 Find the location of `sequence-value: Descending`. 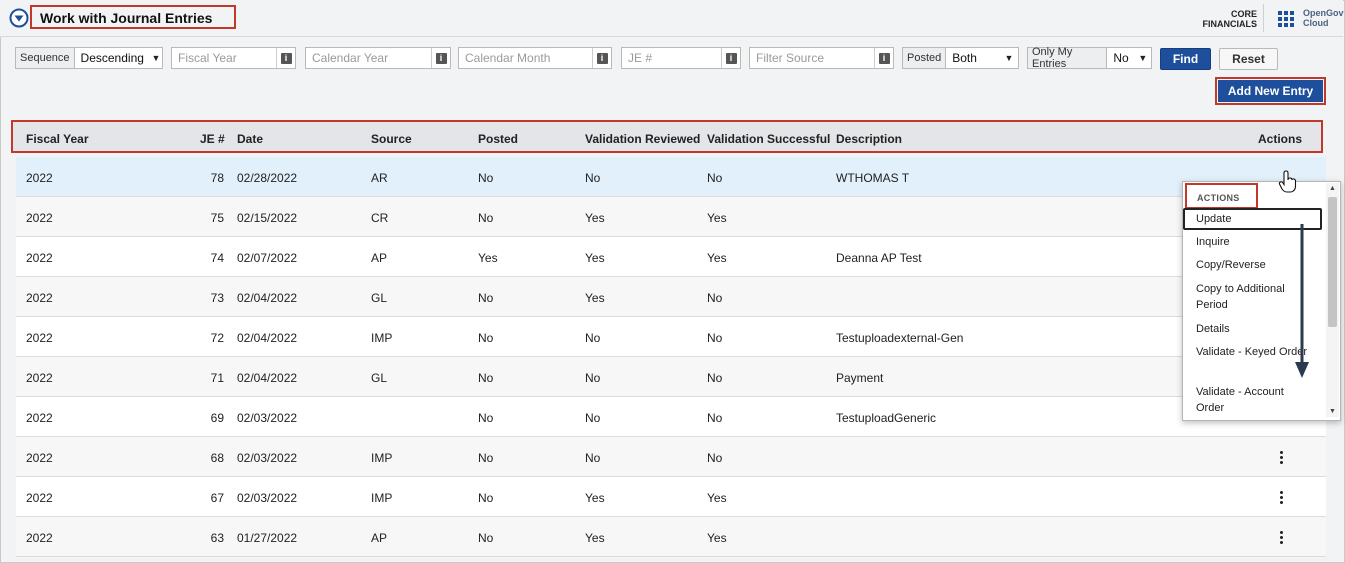

sequence-value: Descending is located at coordinates (112, 58).